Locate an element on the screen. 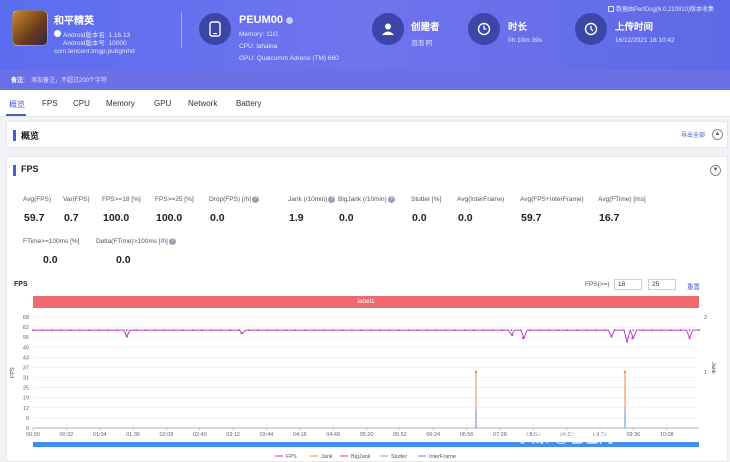  legend-item: InterFrame is located at coordinates (442, 457).